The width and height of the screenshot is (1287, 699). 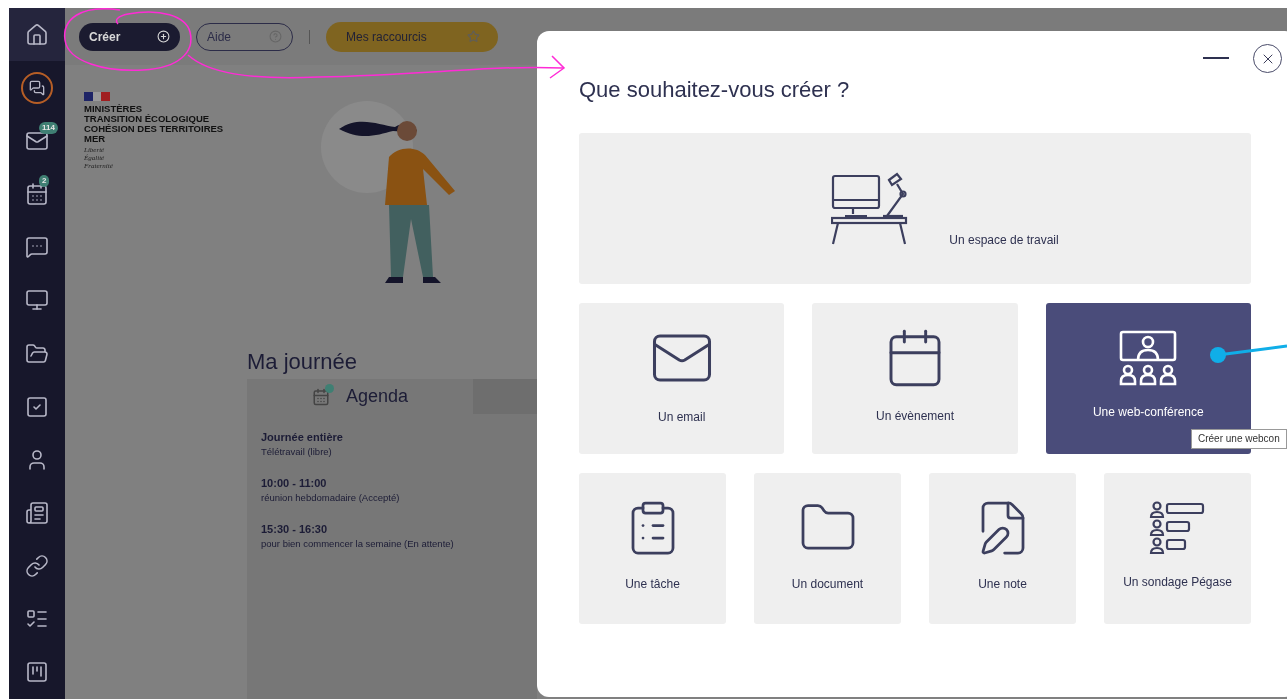 I want to click on count-badge: 114, so click(x=48, y=128).